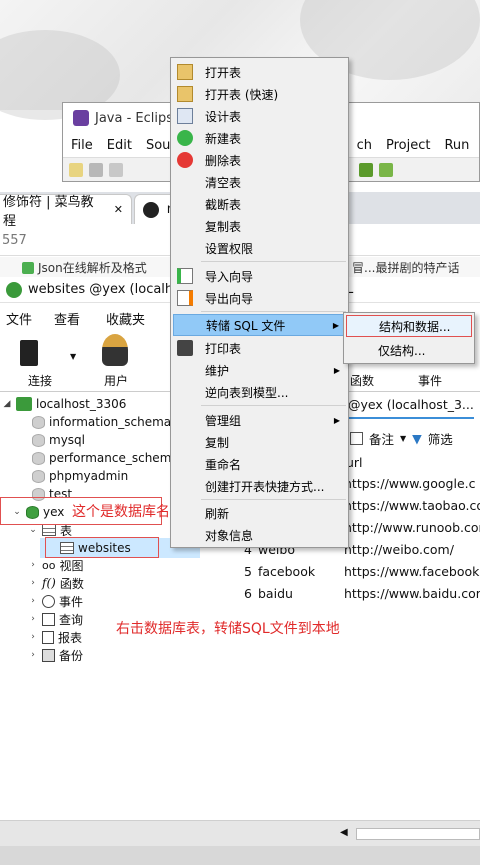 This screenshot has height=865, width=480. What do you see at coordinates (125, 318) in the screenshot?
I see `navicat-menu-favorites: 收藏夹` at bounding box center [125, 318].